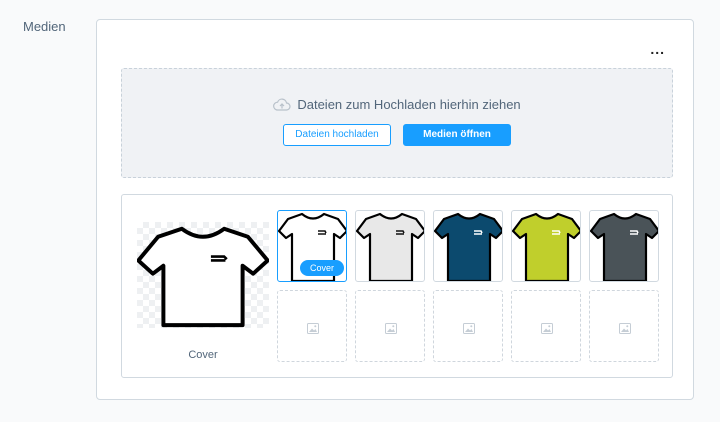 The width and height of the screenshot is (720, 422). What do you see at coordinates (312, 246) in the screenshot?
I see `media-thumbnail: Cover` at bounding box center [312, 246].